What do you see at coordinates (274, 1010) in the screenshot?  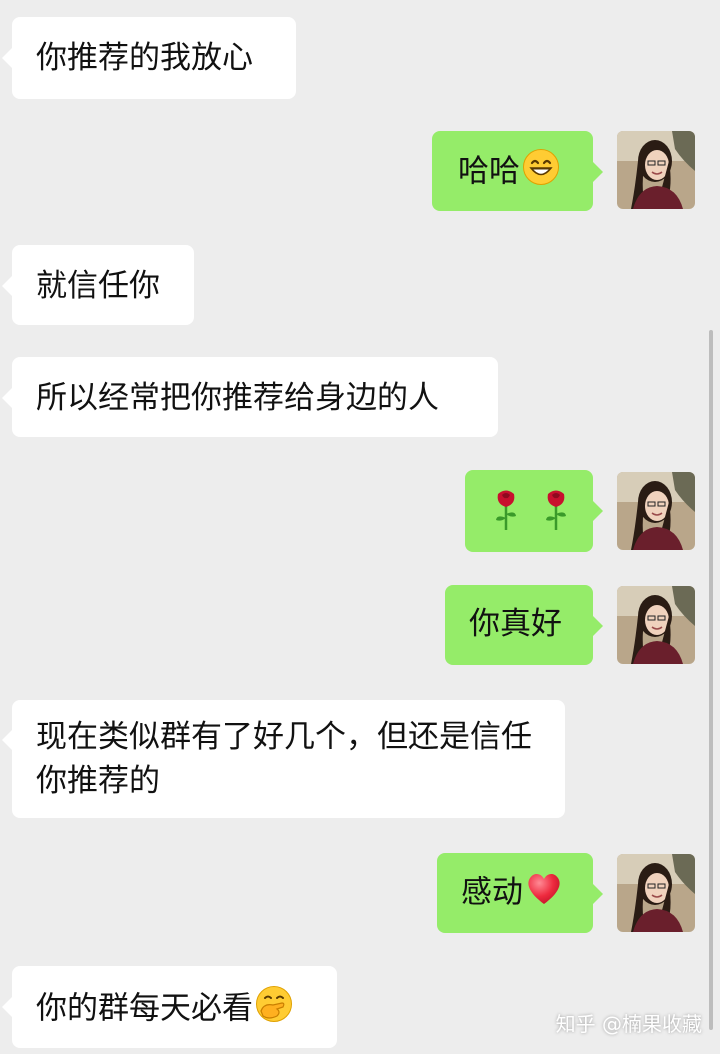 I see `hand-over-mouth-face-icon` at bounding box center [274, 1010].